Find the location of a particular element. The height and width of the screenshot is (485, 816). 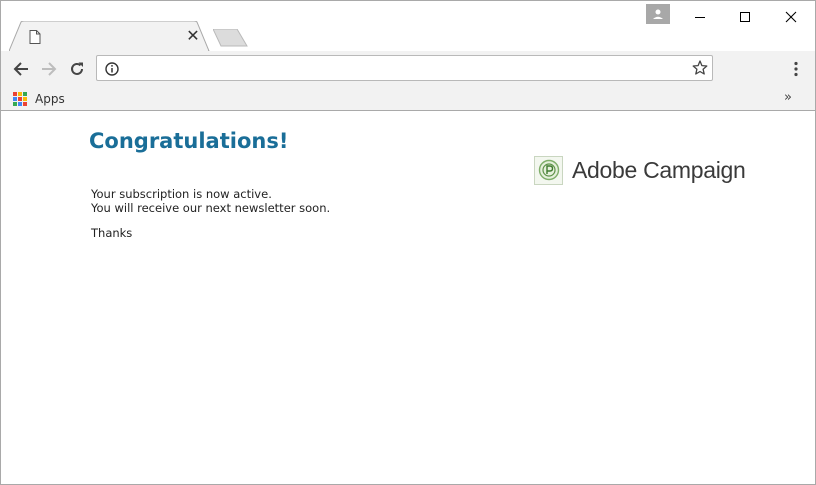

new-tab-button is located at coordinates (230, 37).